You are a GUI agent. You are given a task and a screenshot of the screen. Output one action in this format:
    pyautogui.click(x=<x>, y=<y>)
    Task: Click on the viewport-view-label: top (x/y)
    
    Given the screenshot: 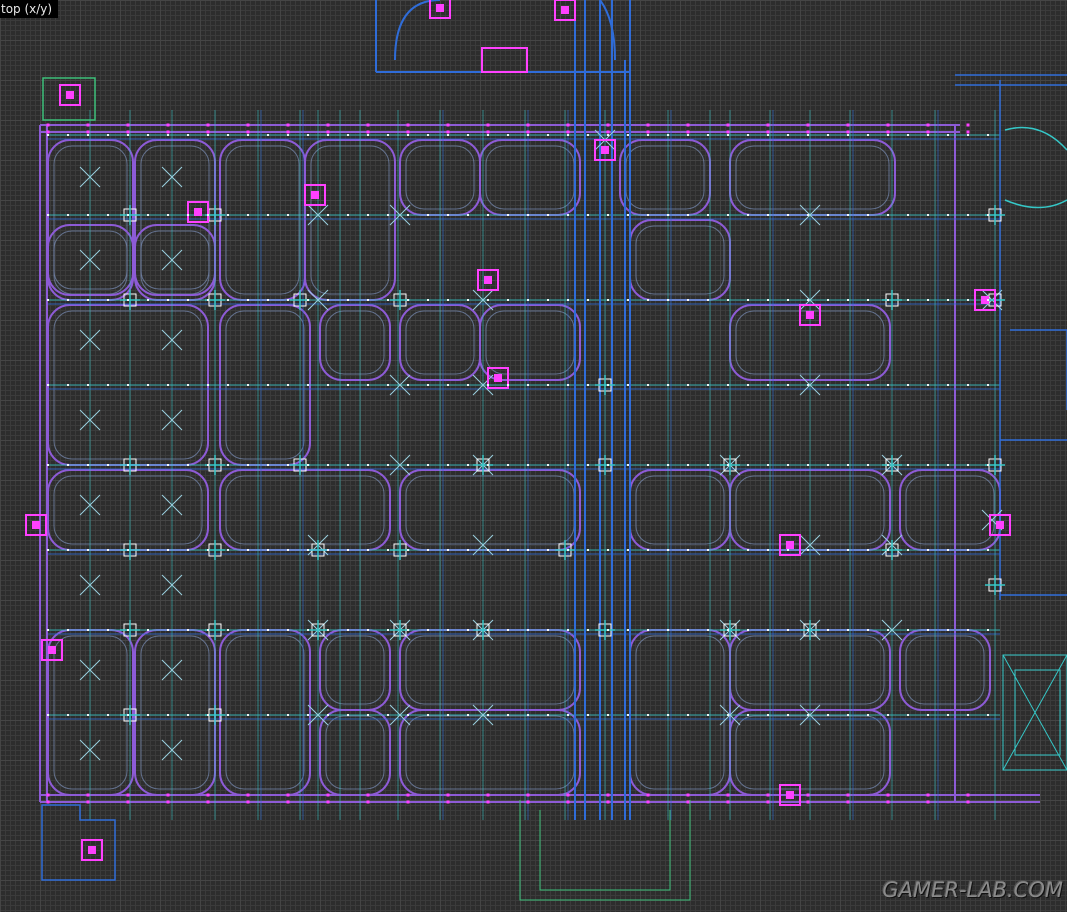 What is the action you would take?
    pyautogui.click(x=29, y=9)
    